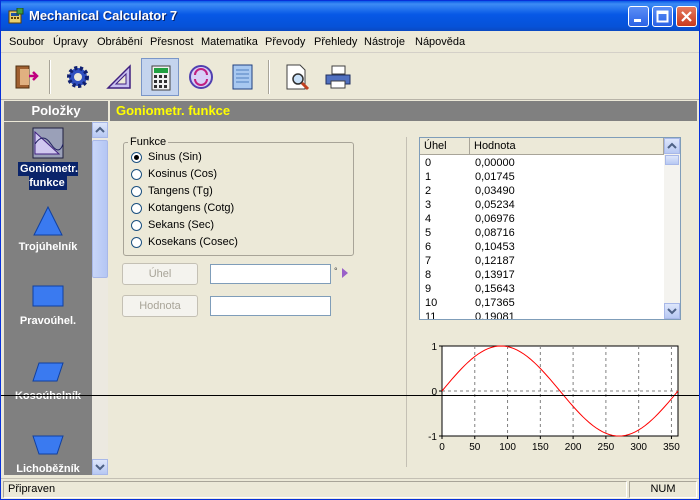 The image size is (700, 500). I want to click on table-row: 0 0,00000, so click(542, 163).